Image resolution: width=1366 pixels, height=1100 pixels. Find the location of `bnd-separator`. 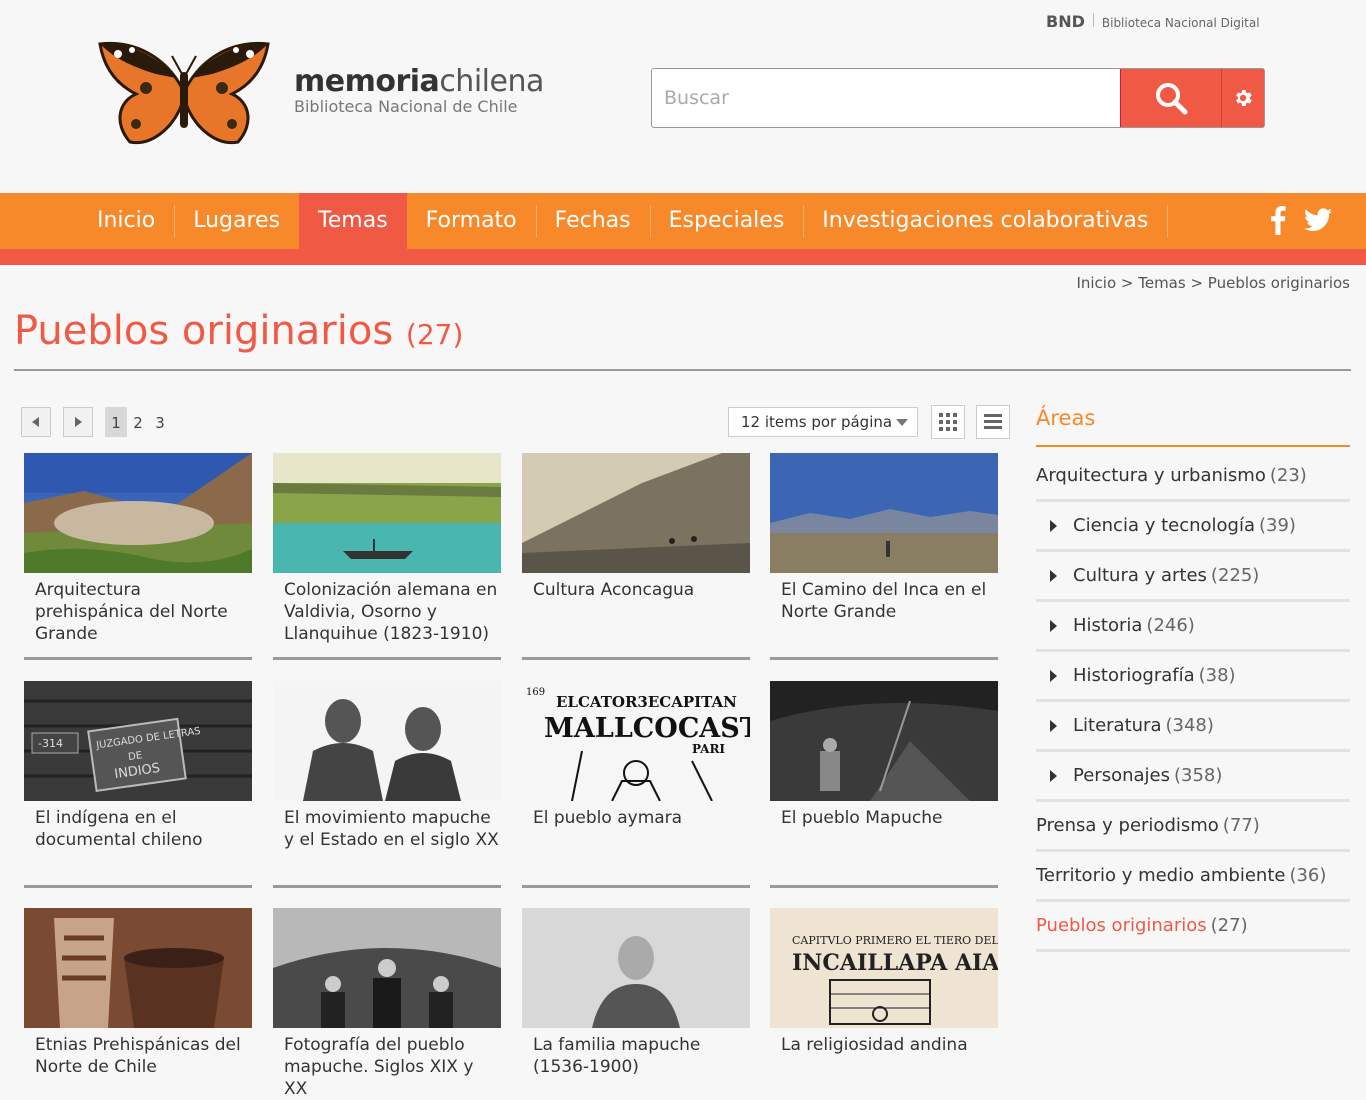

bnd-separator is located at coordinates (1093, 20).